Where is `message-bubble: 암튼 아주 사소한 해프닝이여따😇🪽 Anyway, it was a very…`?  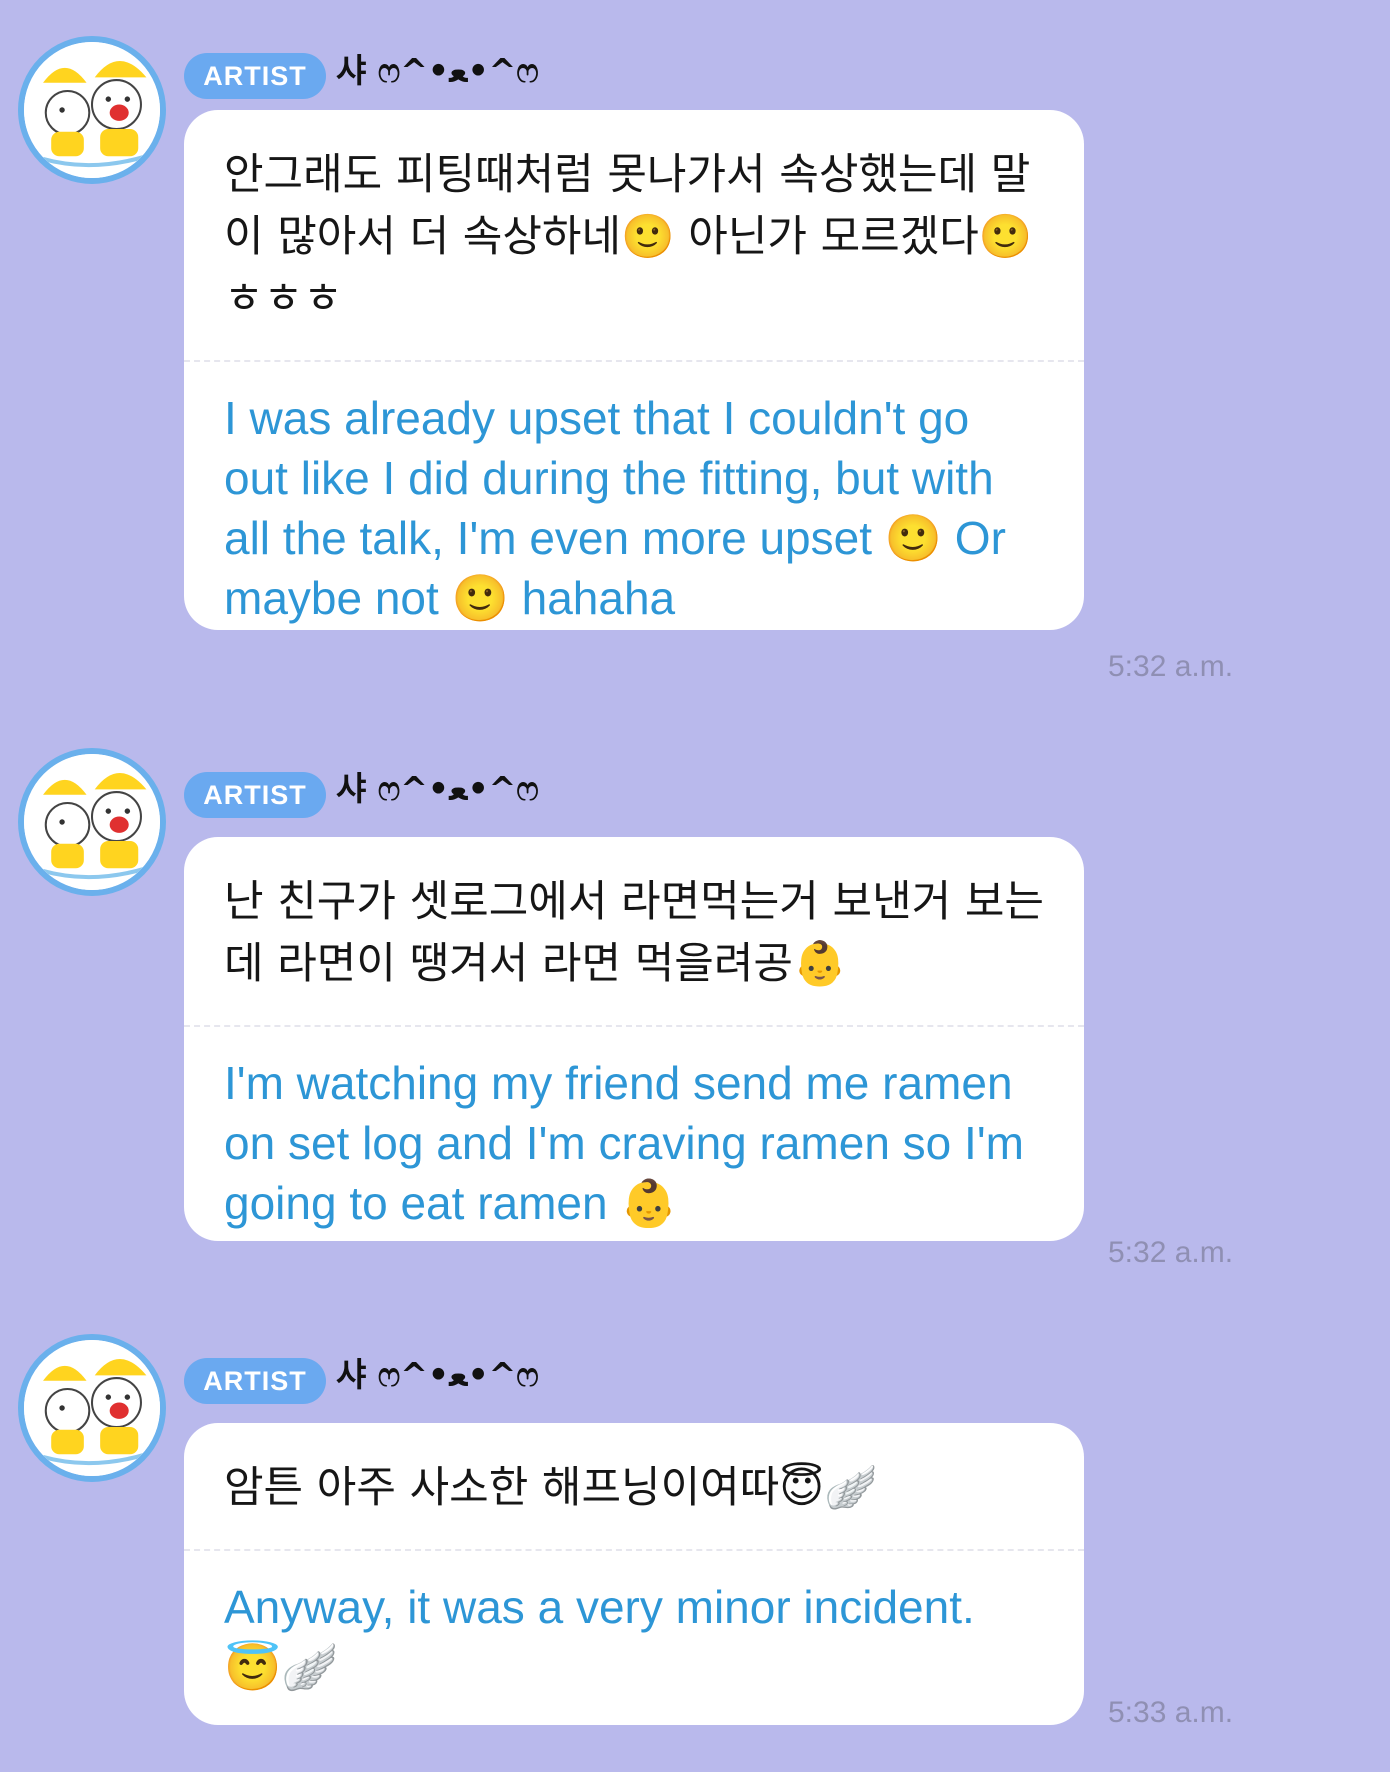
message-bubble: 암튼 아주 사소한 해프닝이여따😇🪽 Anyway, it was a very… is located at coordinates (634, 1574).